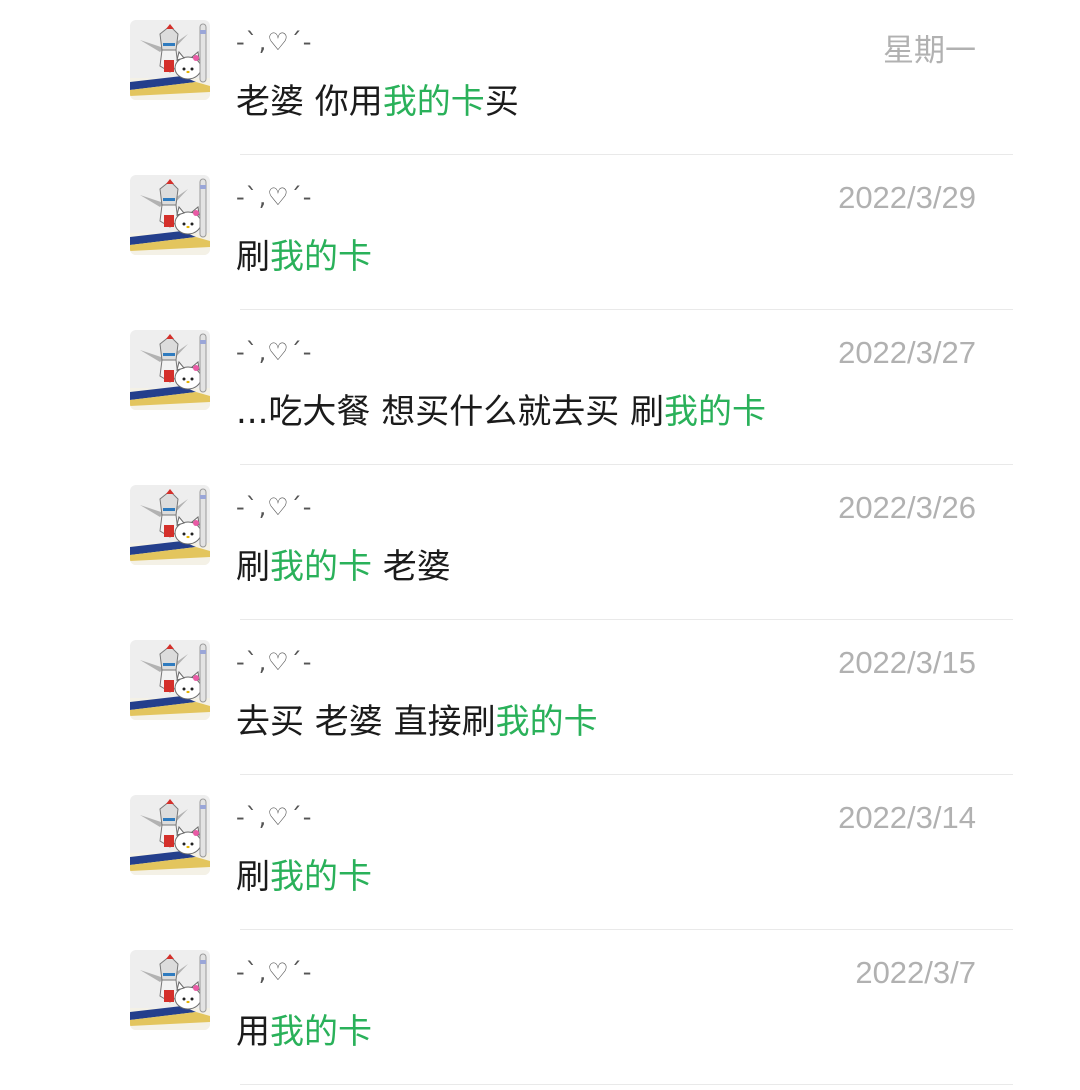 The image size is (1080, 1090). I want to click on result-item: -ˋ,♡ˊ- 2022/3/14 刷我的卡, so click(540, 852).